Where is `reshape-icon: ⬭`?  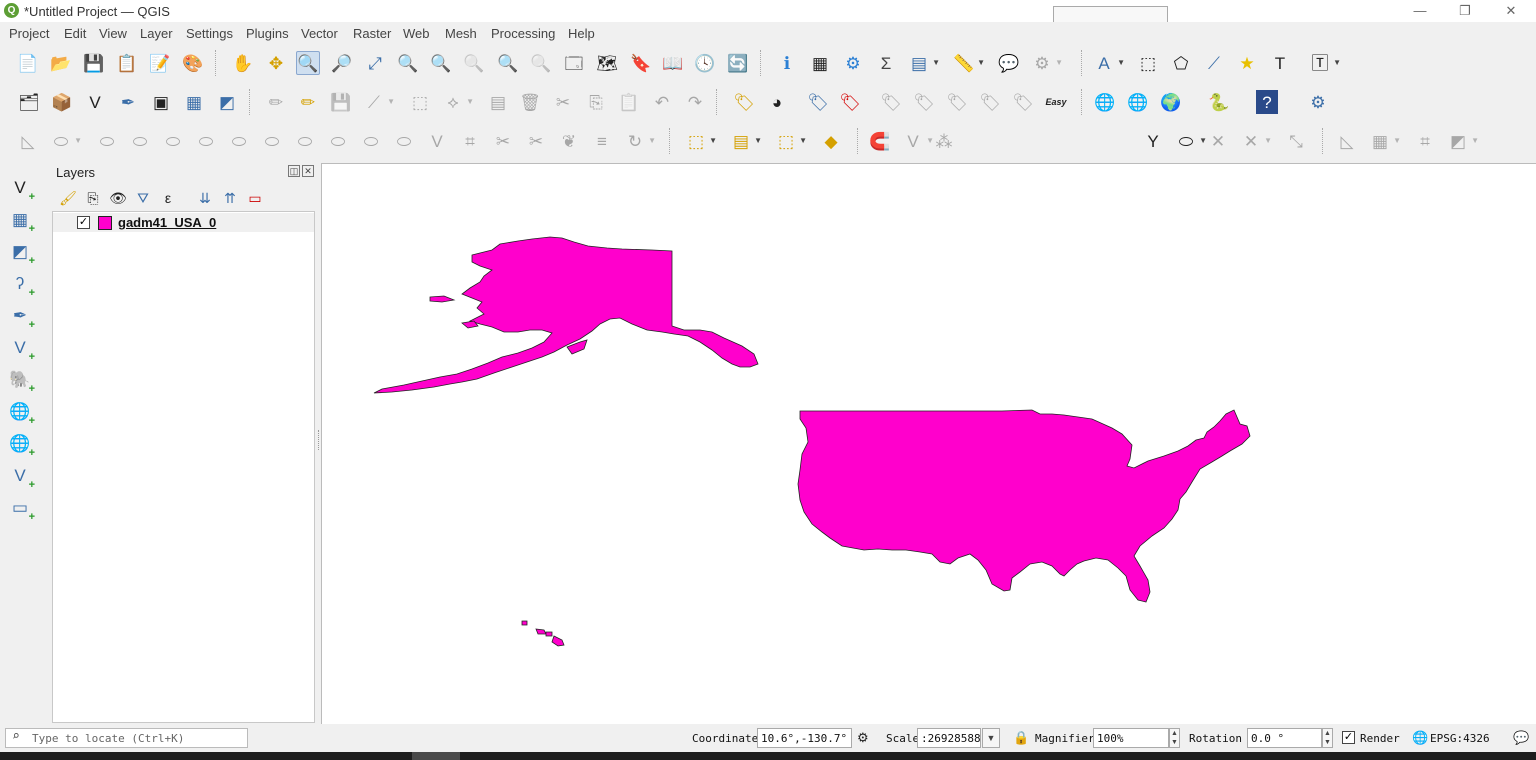
reshape-icon: ⬭ is located at coordinates (239, 141).